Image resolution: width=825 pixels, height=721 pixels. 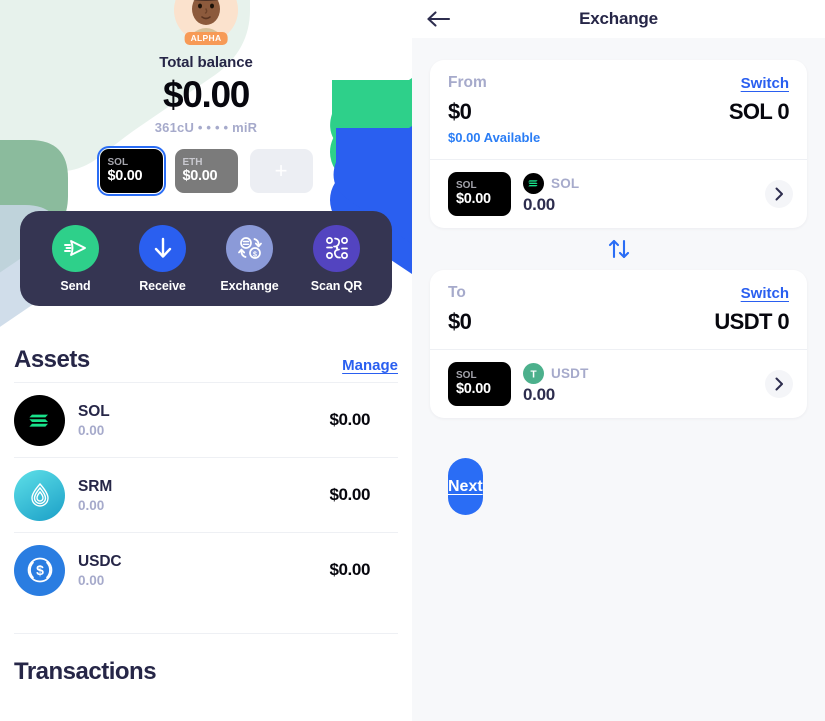 I want to click on exchange-to-amounts: $0 USDT 0, so click(x=619, y=322).